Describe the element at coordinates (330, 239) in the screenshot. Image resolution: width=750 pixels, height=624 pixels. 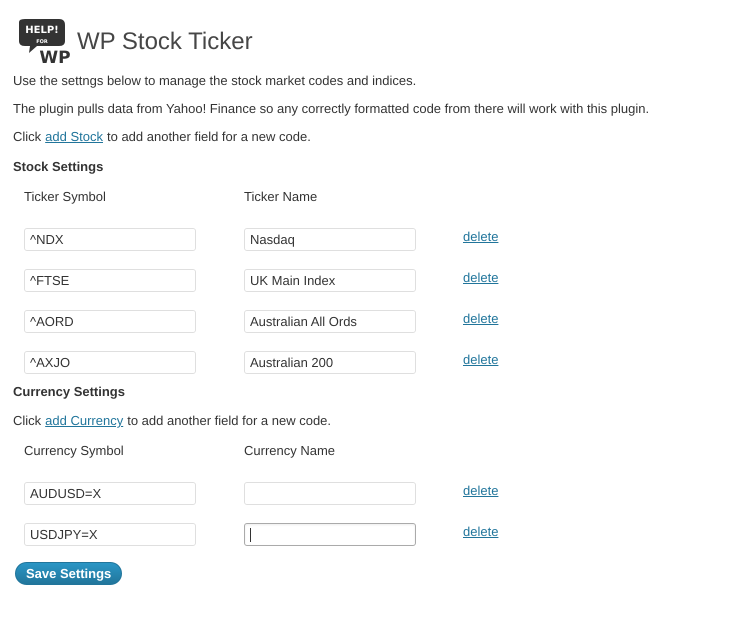
I see `name-field: Nasdaq` at that location.